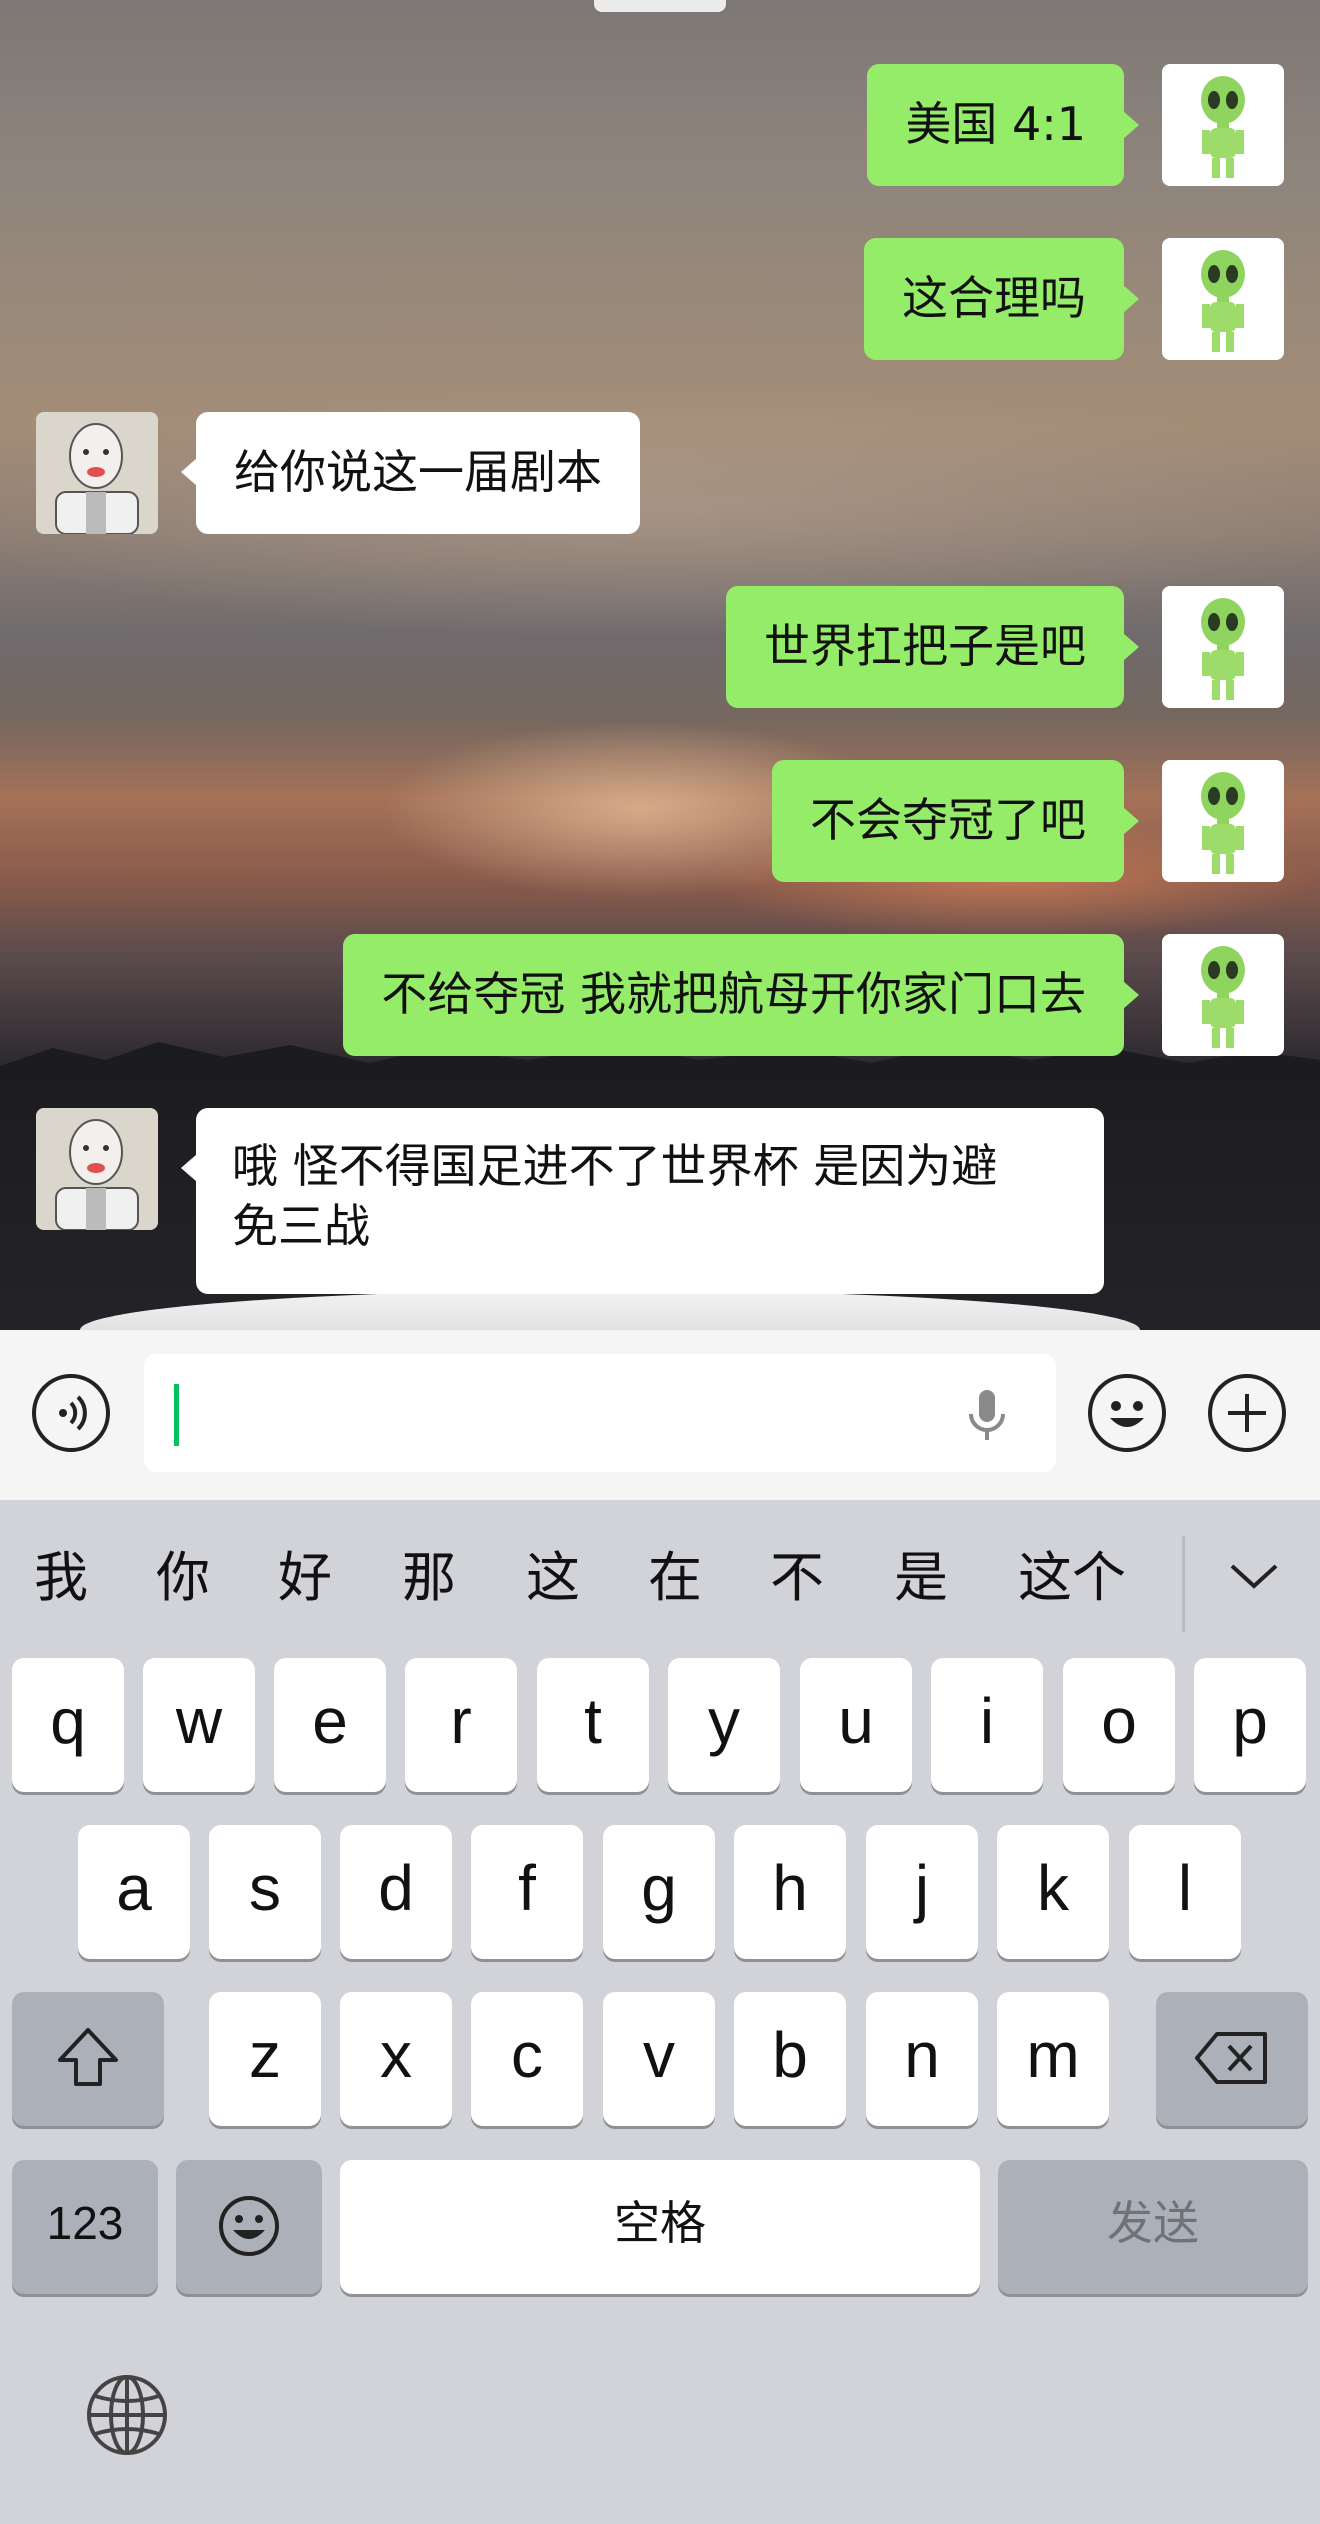  I want to click on key-x: x, so click(396, 2059).